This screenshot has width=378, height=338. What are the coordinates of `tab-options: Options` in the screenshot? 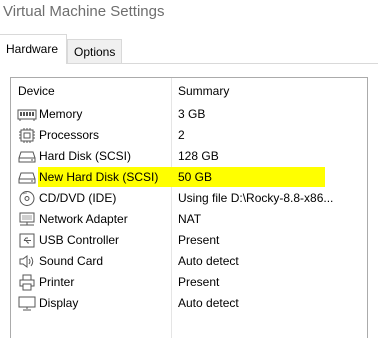 It's located at (95, 51).